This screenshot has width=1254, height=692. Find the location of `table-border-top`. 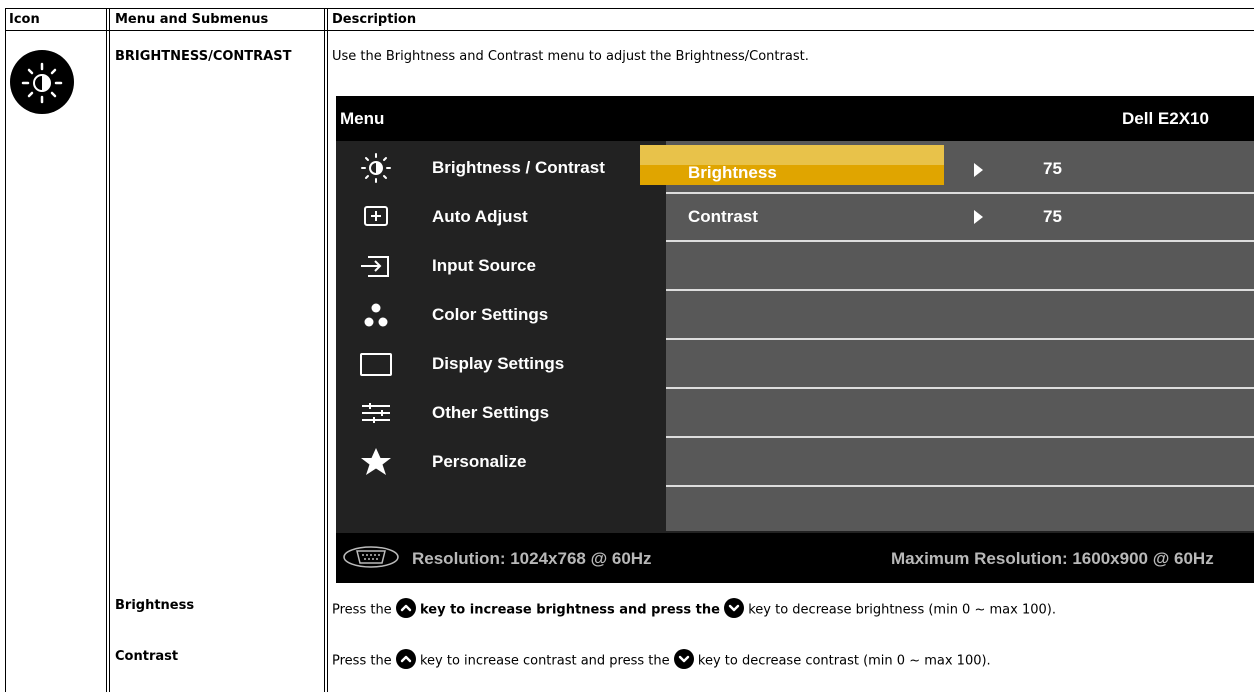

table-border-top is located at coordinates (629, 8).